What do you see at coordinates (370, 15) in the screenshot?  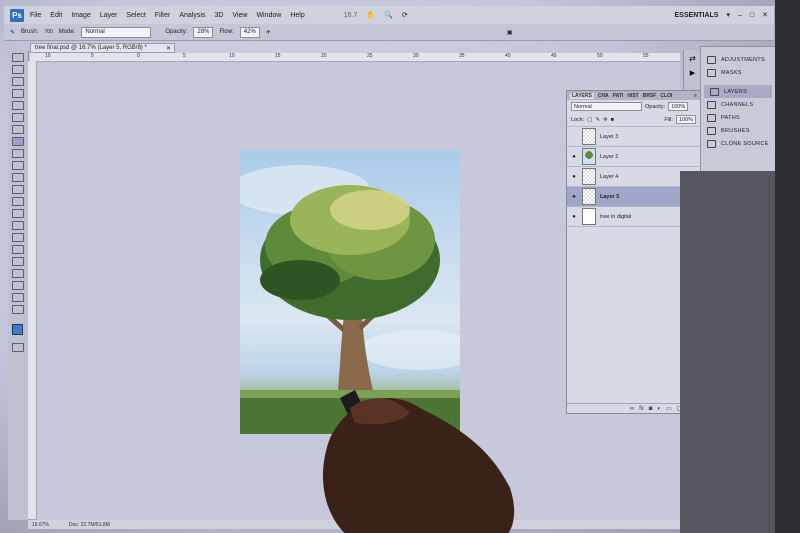 I see `hand-tool-icon: ✋` at bounding box center [370, 15].